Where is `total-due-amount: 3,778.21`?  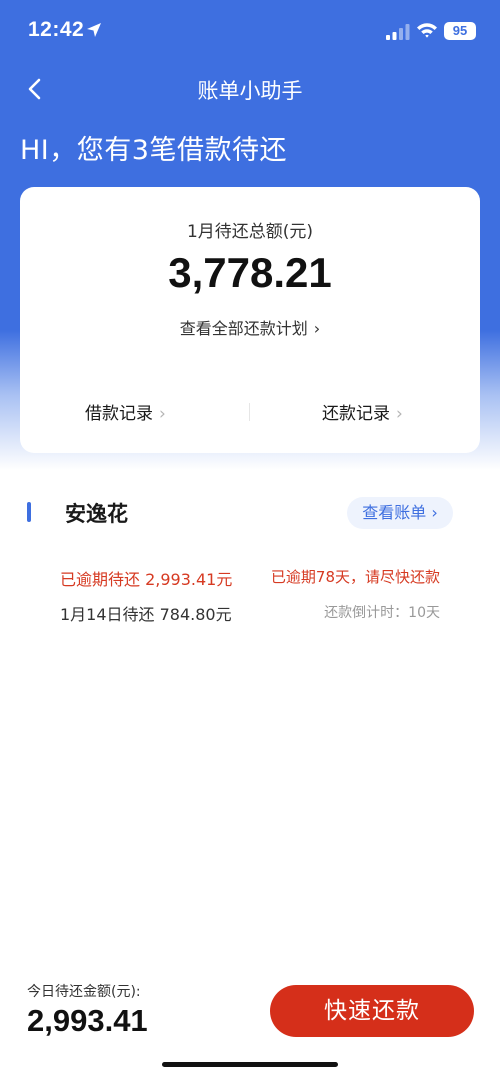
total-due-amount: 3,778.21 is located at coordinates (250, 272).